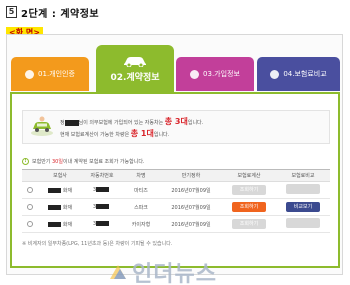  What do you see at coordinates (305, 74) in the screenshot?
I see `tab-label: 04.보험료비교` at bounding box center [305, 74].